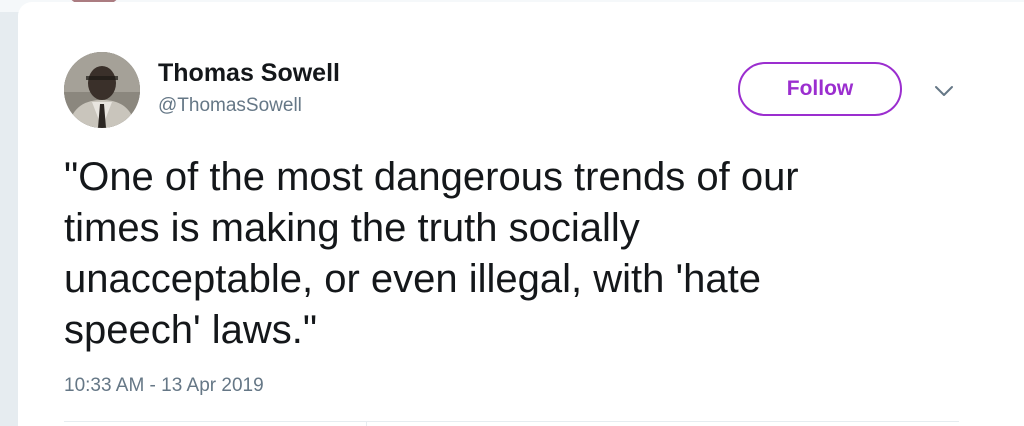 This screenshot has width=1024, height=426. I want to click on tweet-menu-button, so click(944, 91).